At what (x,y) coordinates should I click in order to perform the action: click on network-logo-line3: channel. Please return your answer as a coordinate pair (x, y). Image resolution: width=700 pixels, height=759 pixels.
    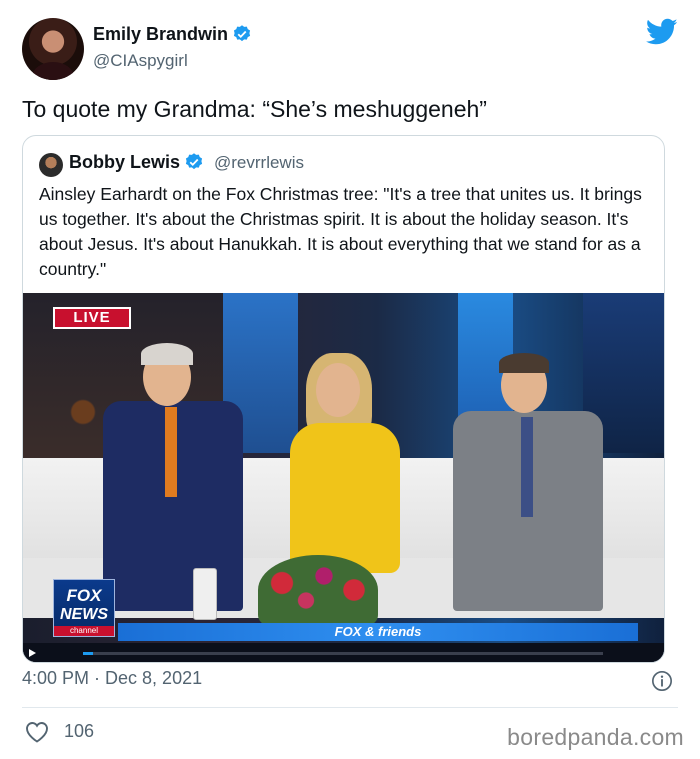
    Looking at the image, I should click on (84, 631).